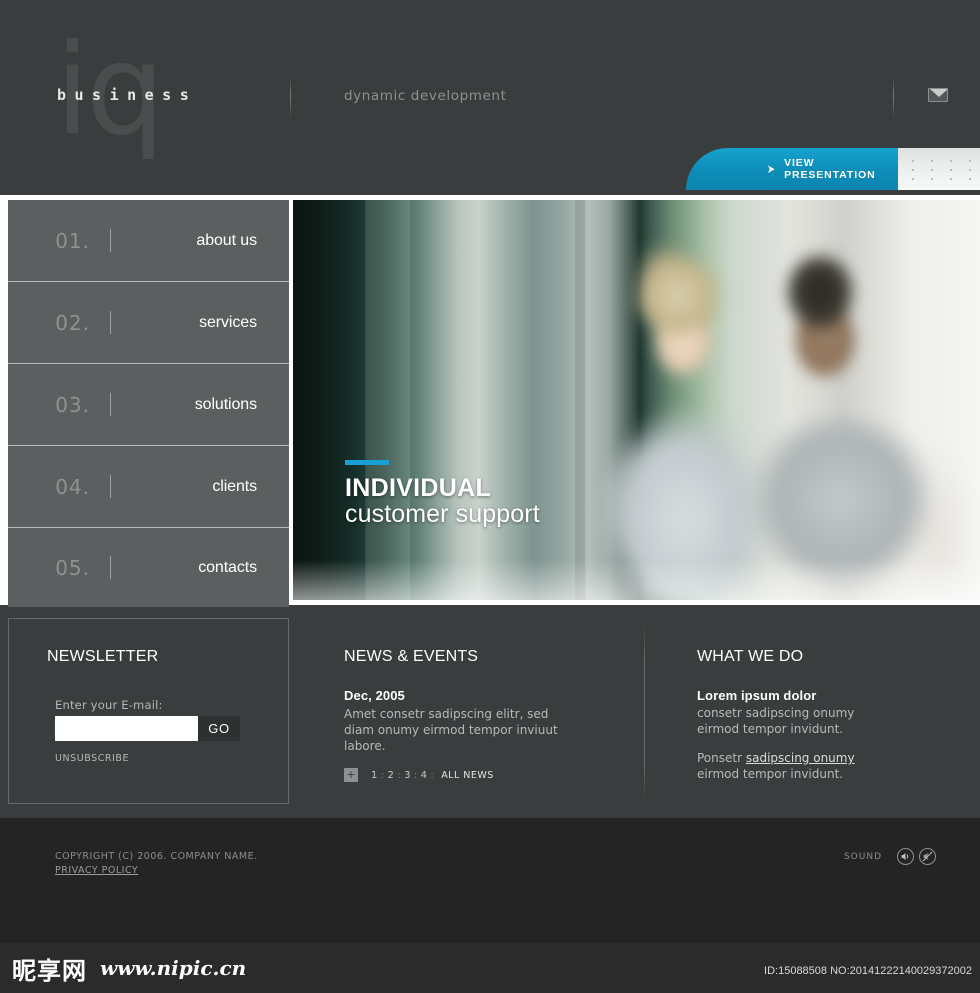 The height and width of the screenshot is (993, 980). Describe the element at coordinates (234, 486) in the screenshot. I see `menu-item-label: clients` at that location.